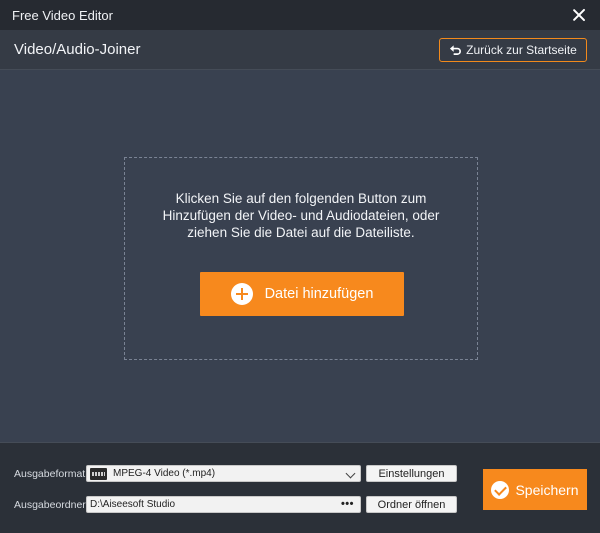 Image resolution: width=600 pixels, height=533 pixels. What do you see at coordinates (301, 232) in the screenshot?
I see `hint-line: ziehen Sie die Datei auf die Dateiliste.` at bounding box center [301, 232].